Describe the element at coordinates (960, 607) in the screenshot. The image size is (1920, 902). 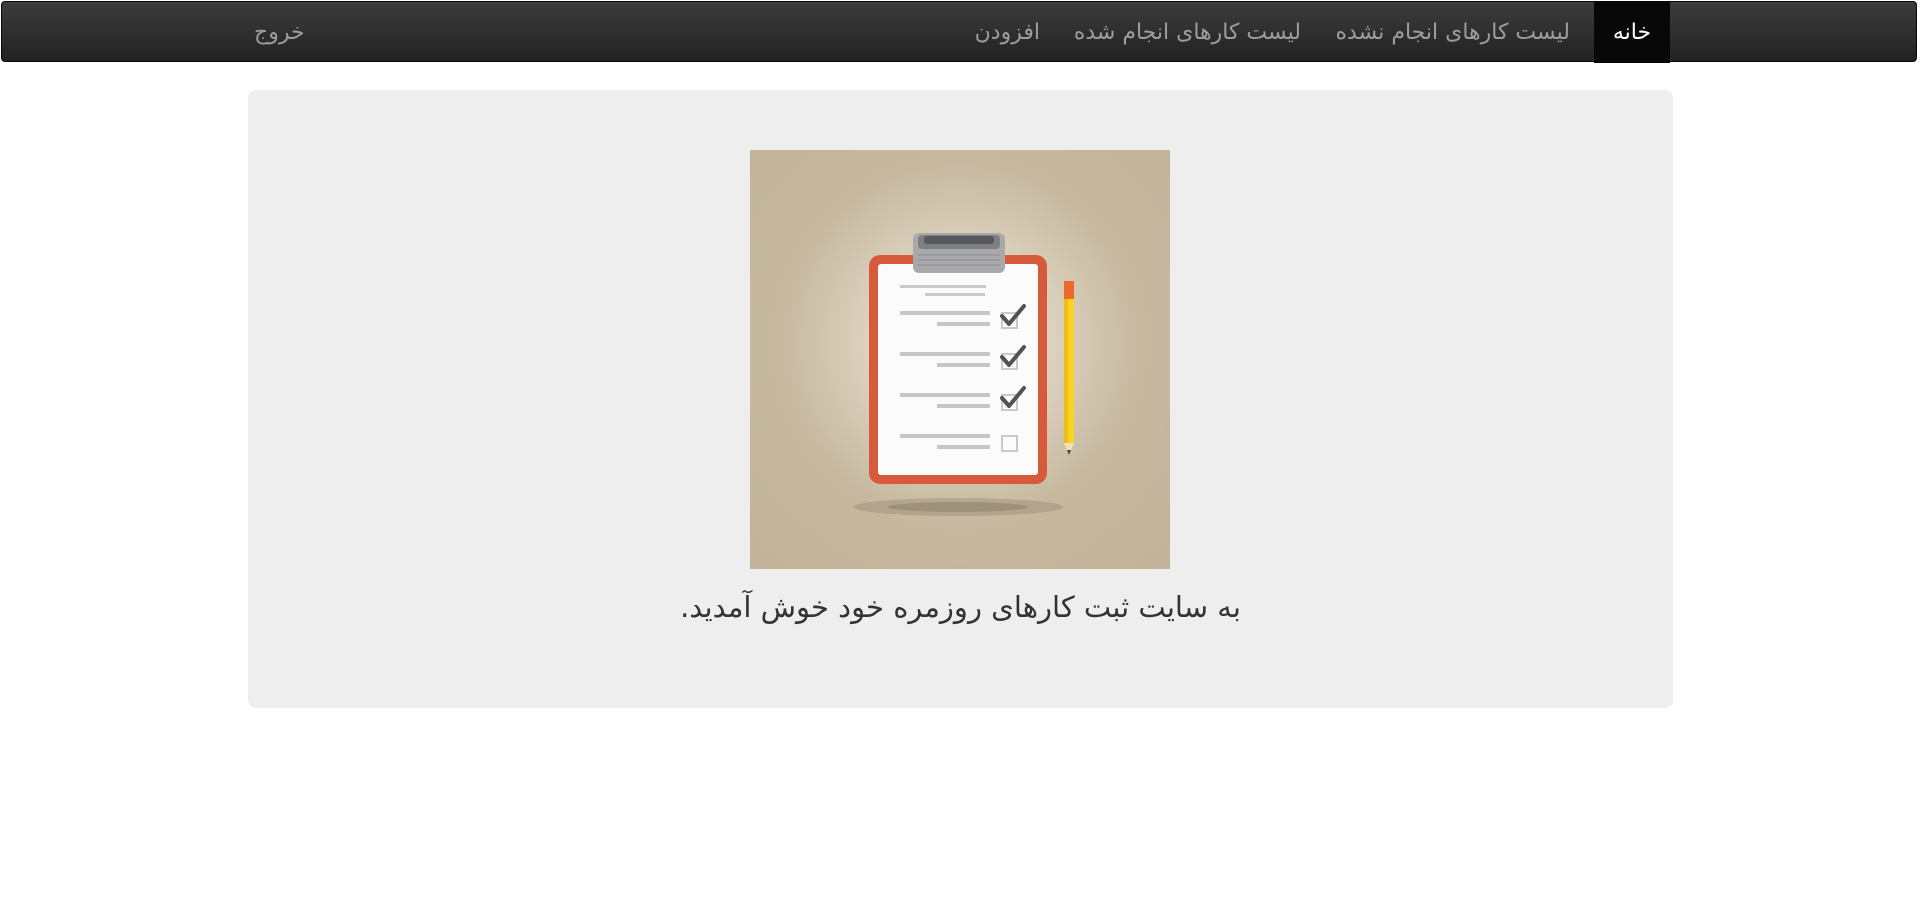
I see `welcome-message: به سایت ثبت کارهای روزمره خود خوش آمدید.` at that location.